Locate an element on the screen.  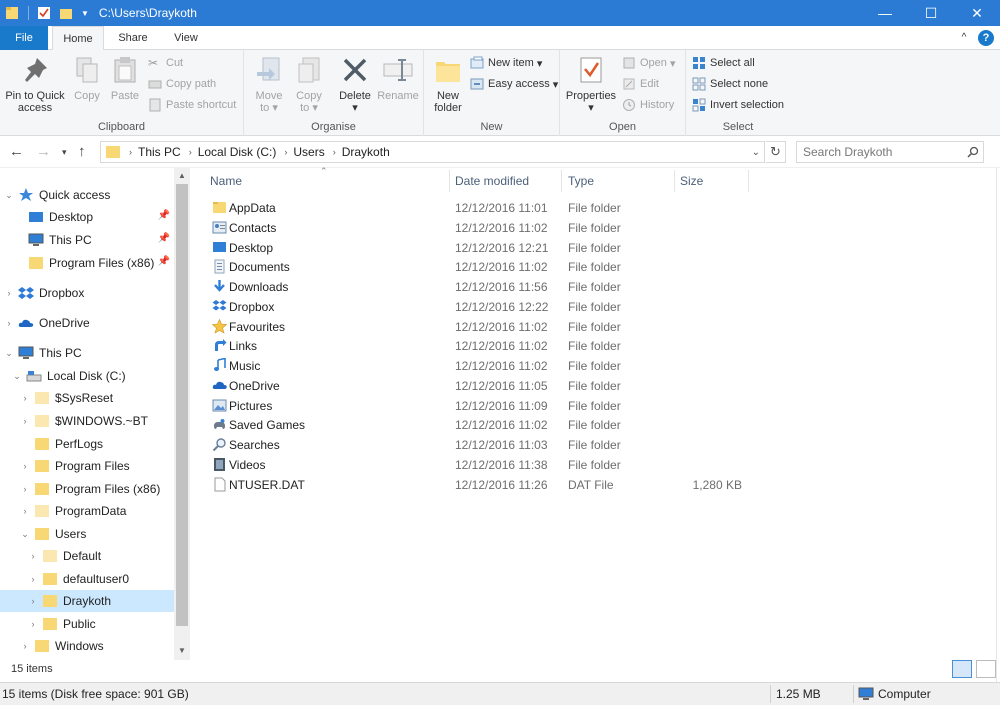
cut-button: ✂ Cut is located at coordinates (165, 63).